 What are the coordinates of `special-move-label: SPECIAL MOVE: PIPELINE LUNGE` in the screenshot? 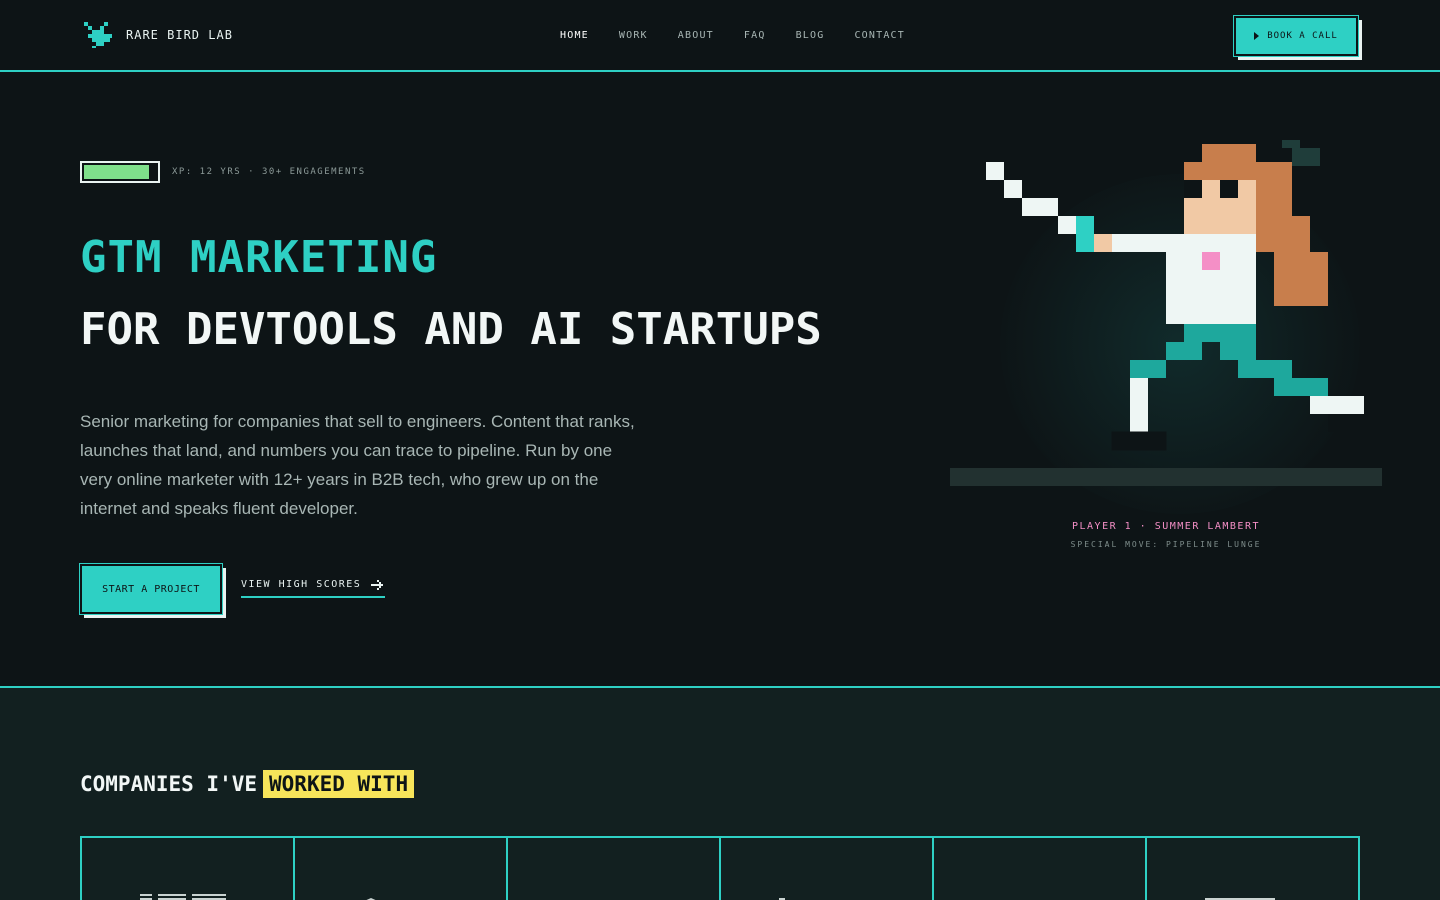 It's located at (1166, 544).